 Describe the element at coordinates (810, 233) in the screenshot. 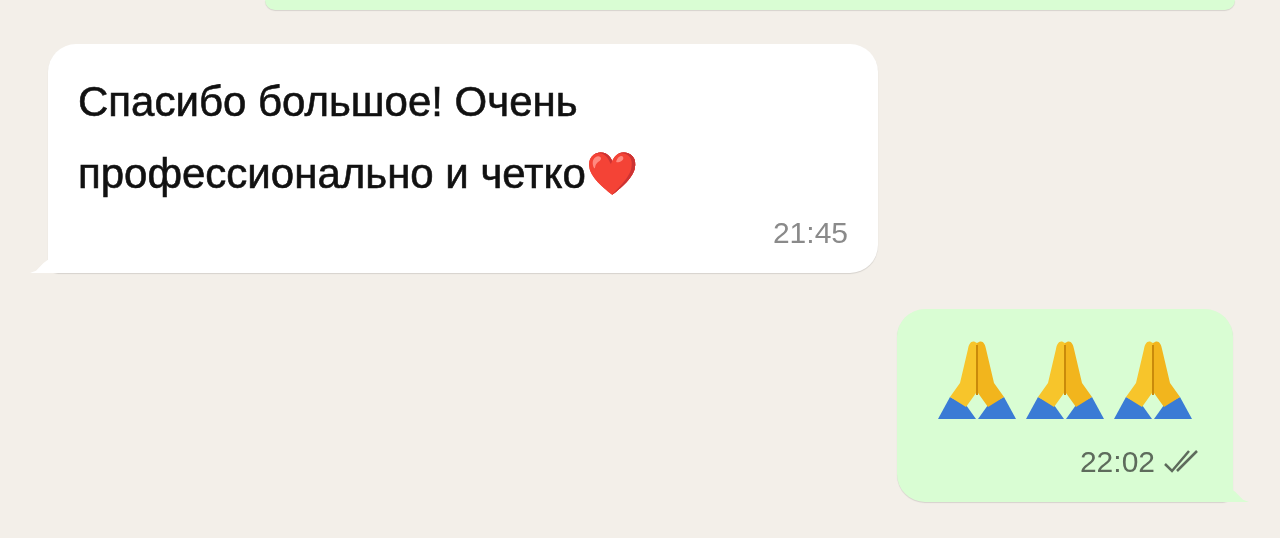

I see `message-time: 21:45` at that location.